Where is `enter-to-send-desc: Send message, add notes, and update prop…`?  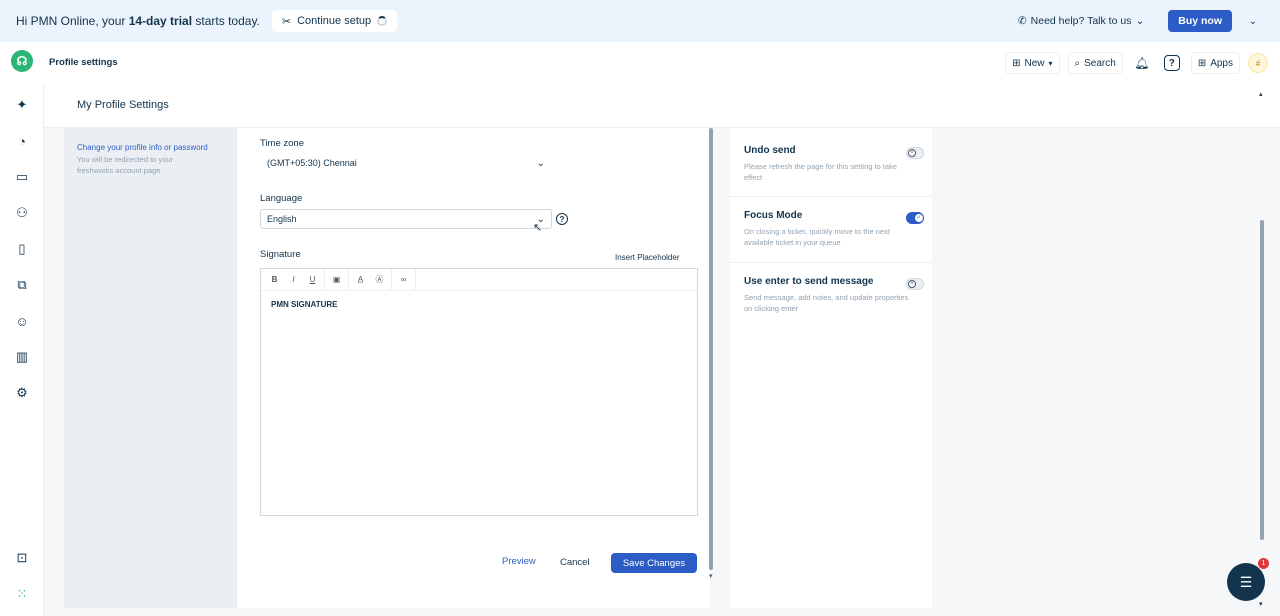 enter-to-send-desc: Send message, add notes, and update prop… is located at coordinates (826, 303).